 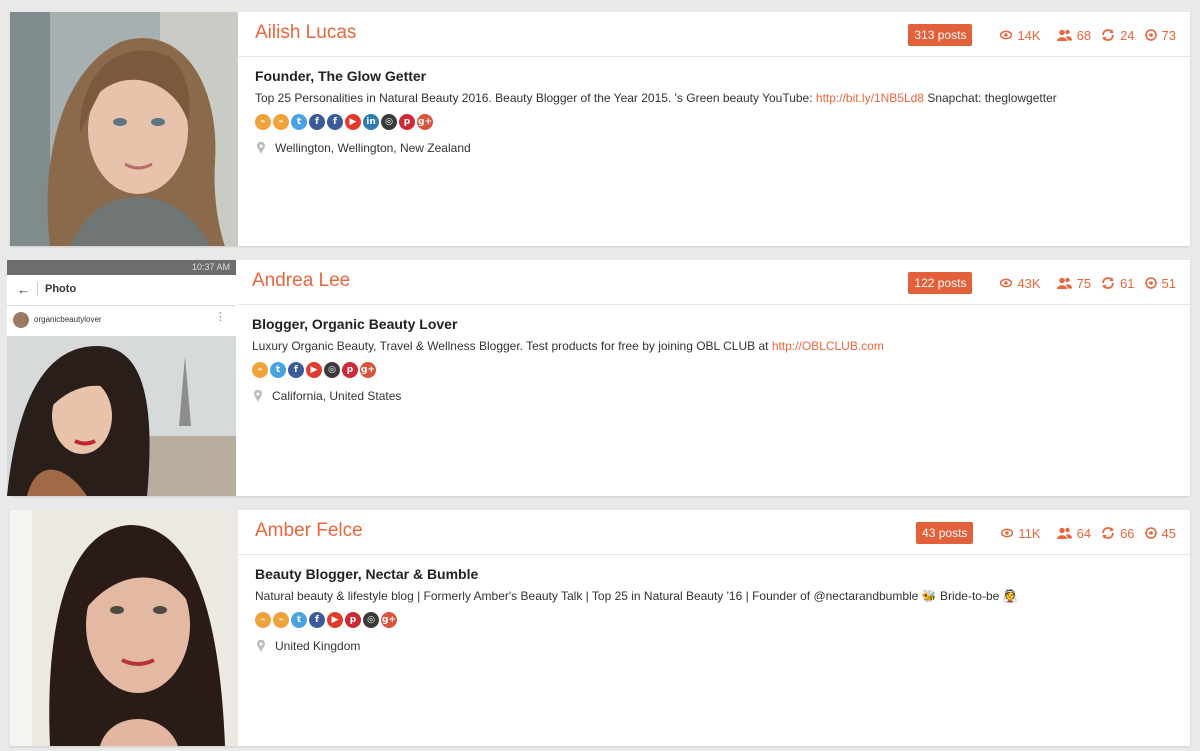 I want to click on views-stat: 11K, so click(x=1021, y=533).